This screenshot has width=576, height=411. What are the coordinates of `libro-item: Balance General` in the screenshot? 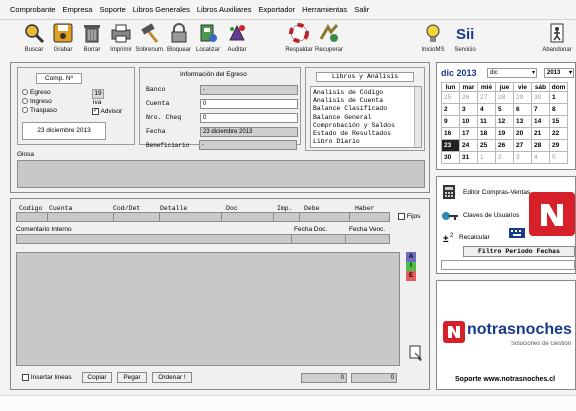 It's located at (362, 118).